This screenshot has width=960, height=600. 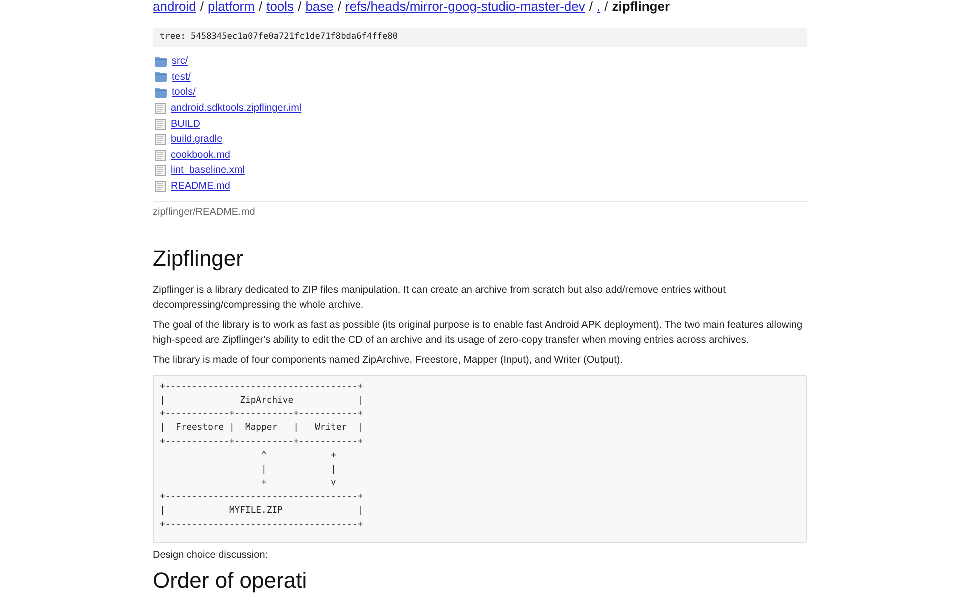 I want to click on readme-heading: Order of operati, so click(x=230, y=581).